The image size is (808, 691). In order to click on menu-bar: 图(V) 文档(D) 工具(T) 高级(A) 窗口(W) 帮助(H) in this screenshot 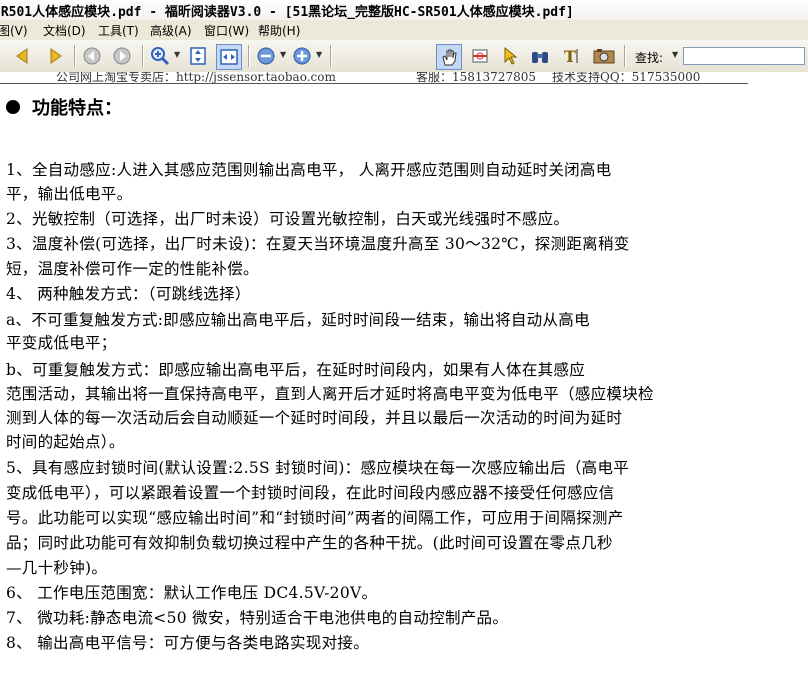, I will do `click(404, 30)`.